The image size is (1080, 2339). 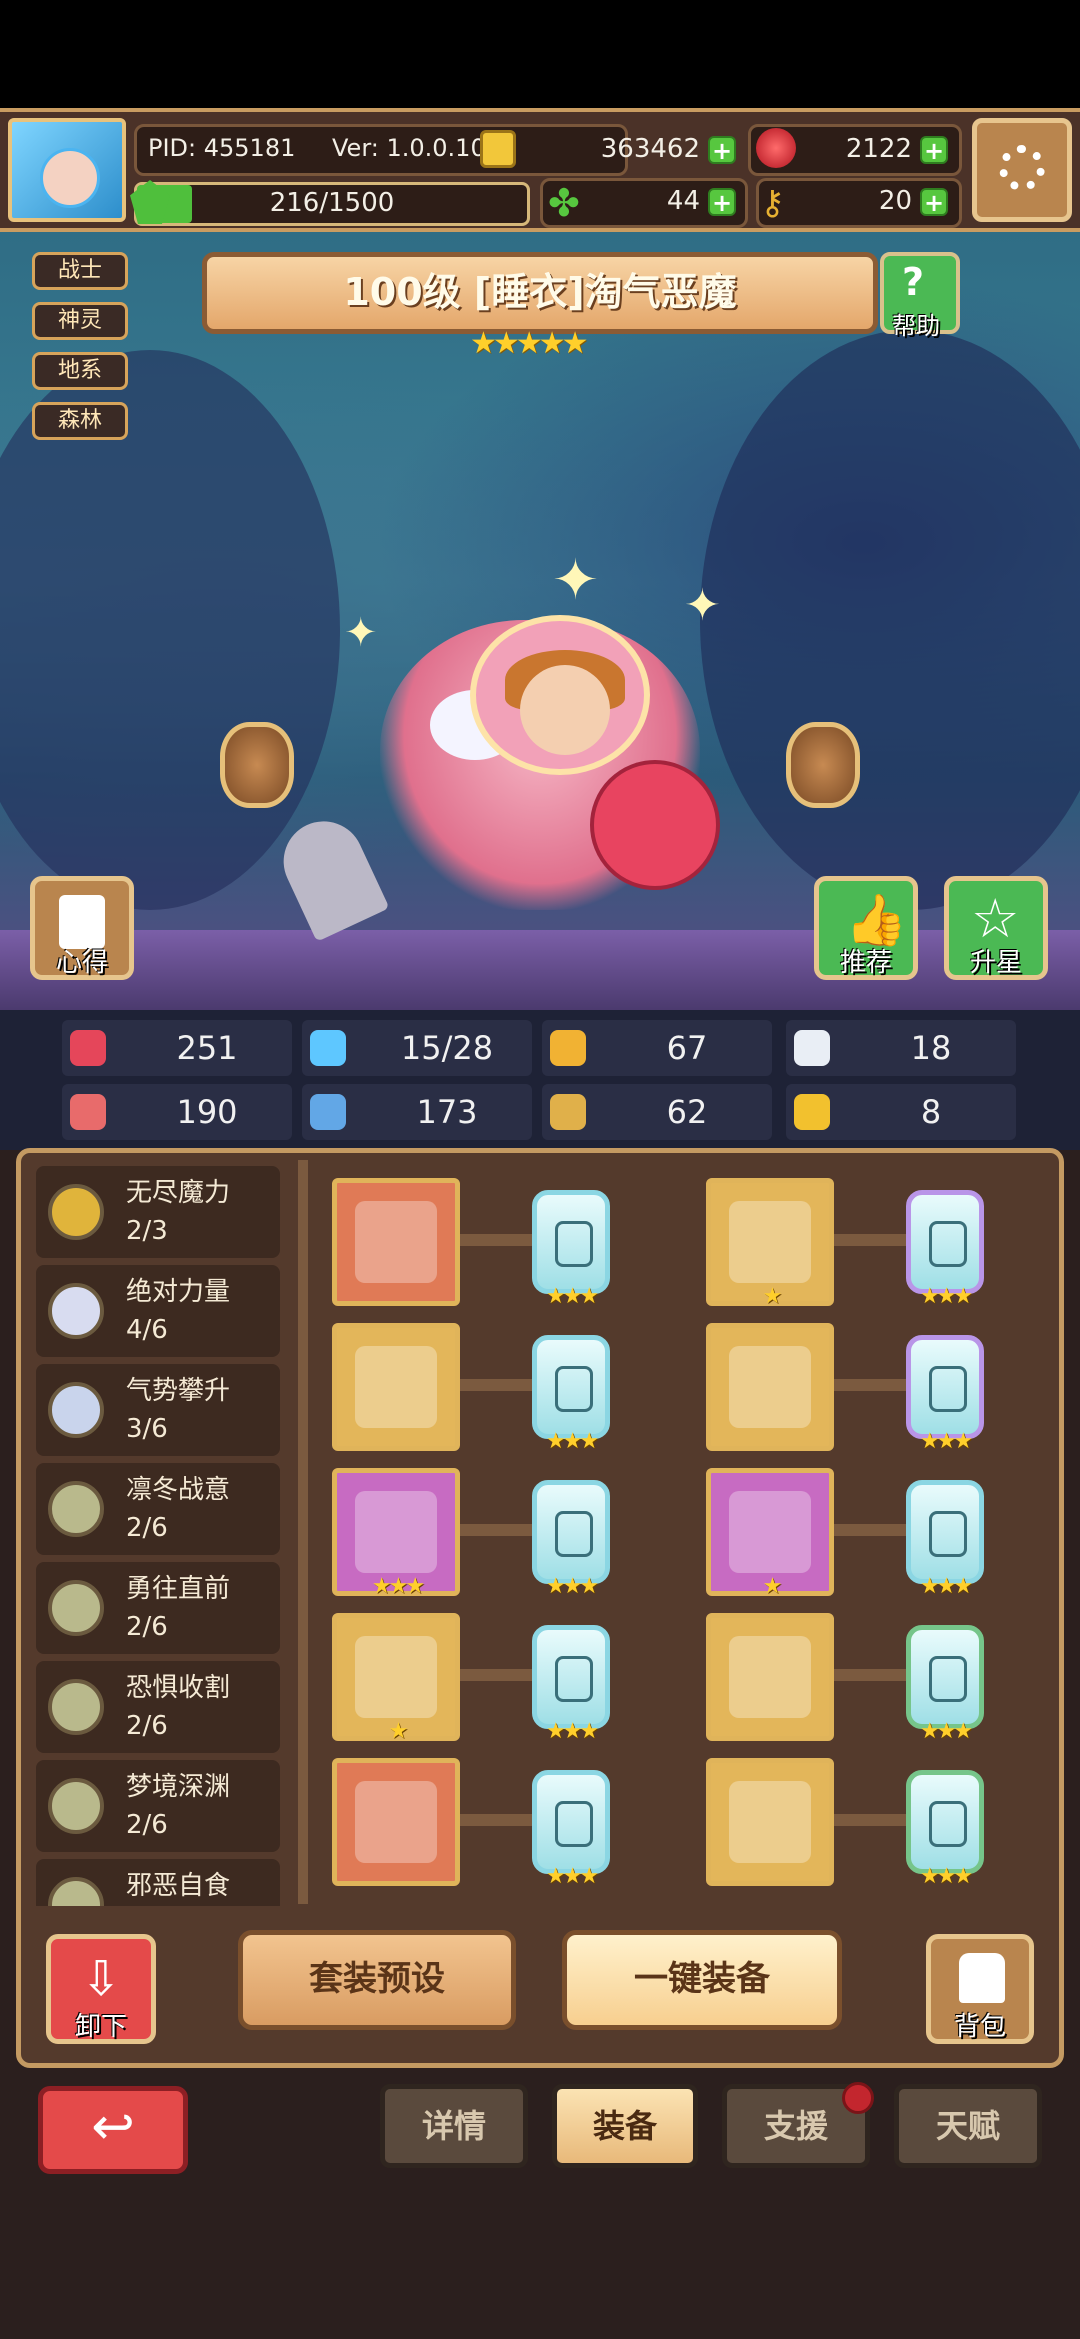 What do you see at coordinates (934, 150) in the screenshot?
I see `add-gem-button: +` at bounding box center [934, 150].